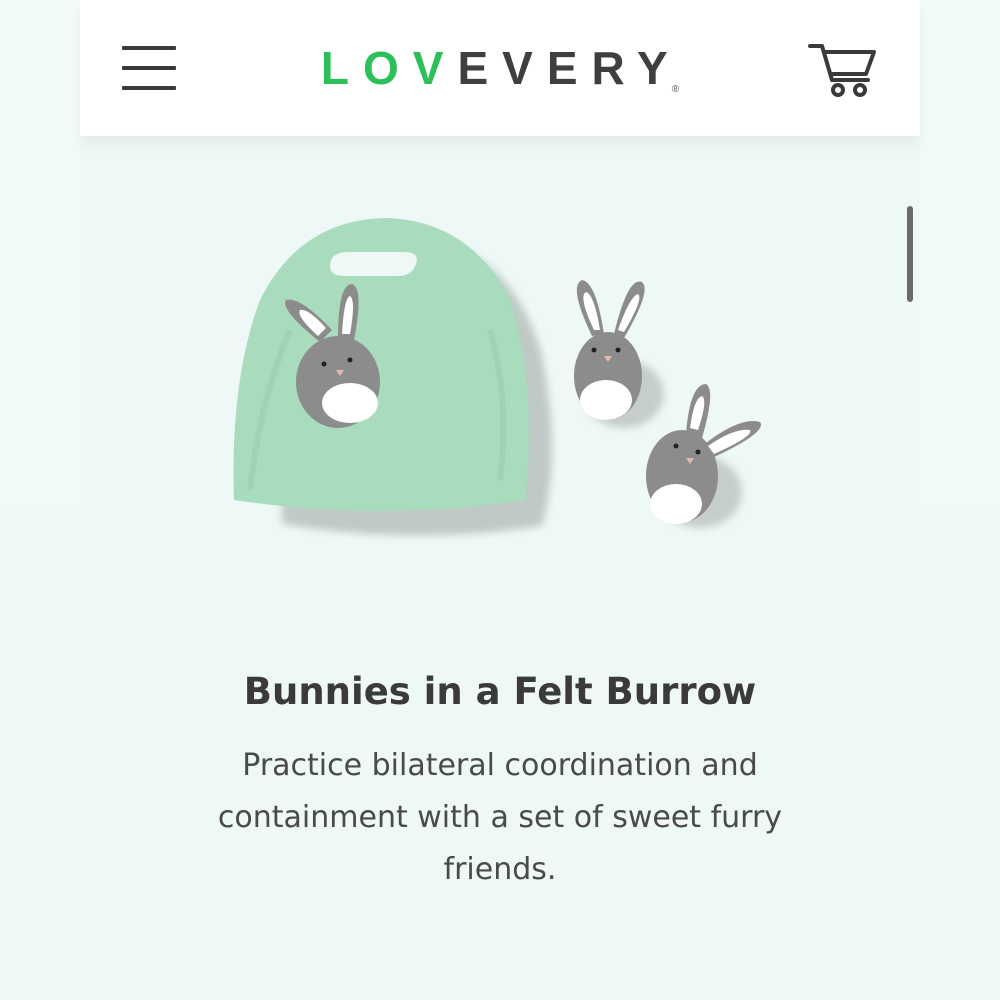 The width and height of the screenshot is (1000, 1000). What do you see at coordinates (500, 691) in the screenshot?
I see `product-title: Bunnies in a Felt Burrow` at bounding box center [500, 691].